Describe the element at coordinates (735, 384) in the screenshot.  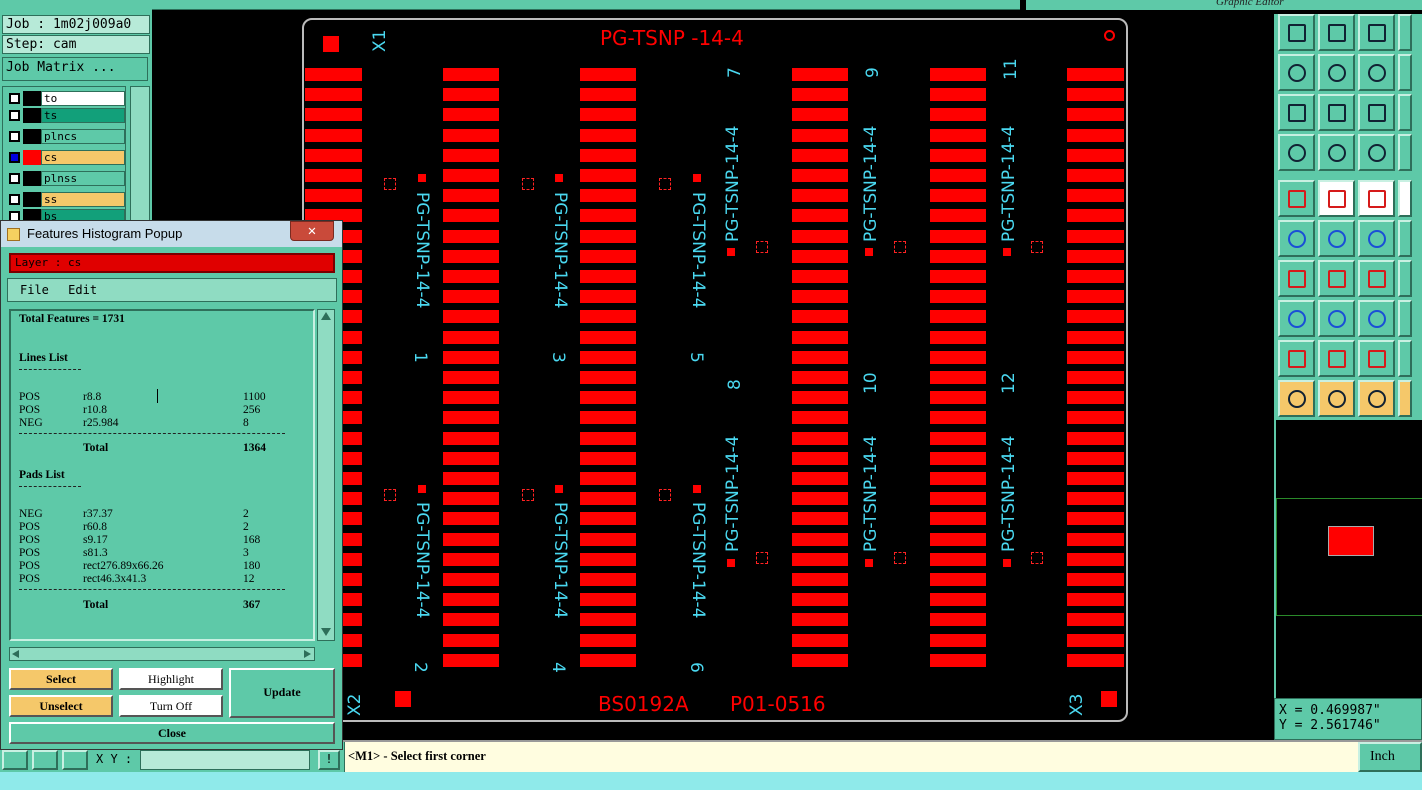
I see `part-number-label: 8` at that location.